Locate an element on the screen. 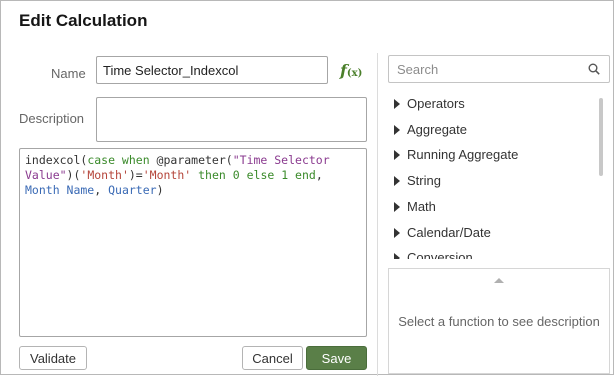 The width and height of the screenshot is (614, 376). function-category-label: Calendar/Date is located at coordinates (449, 232).